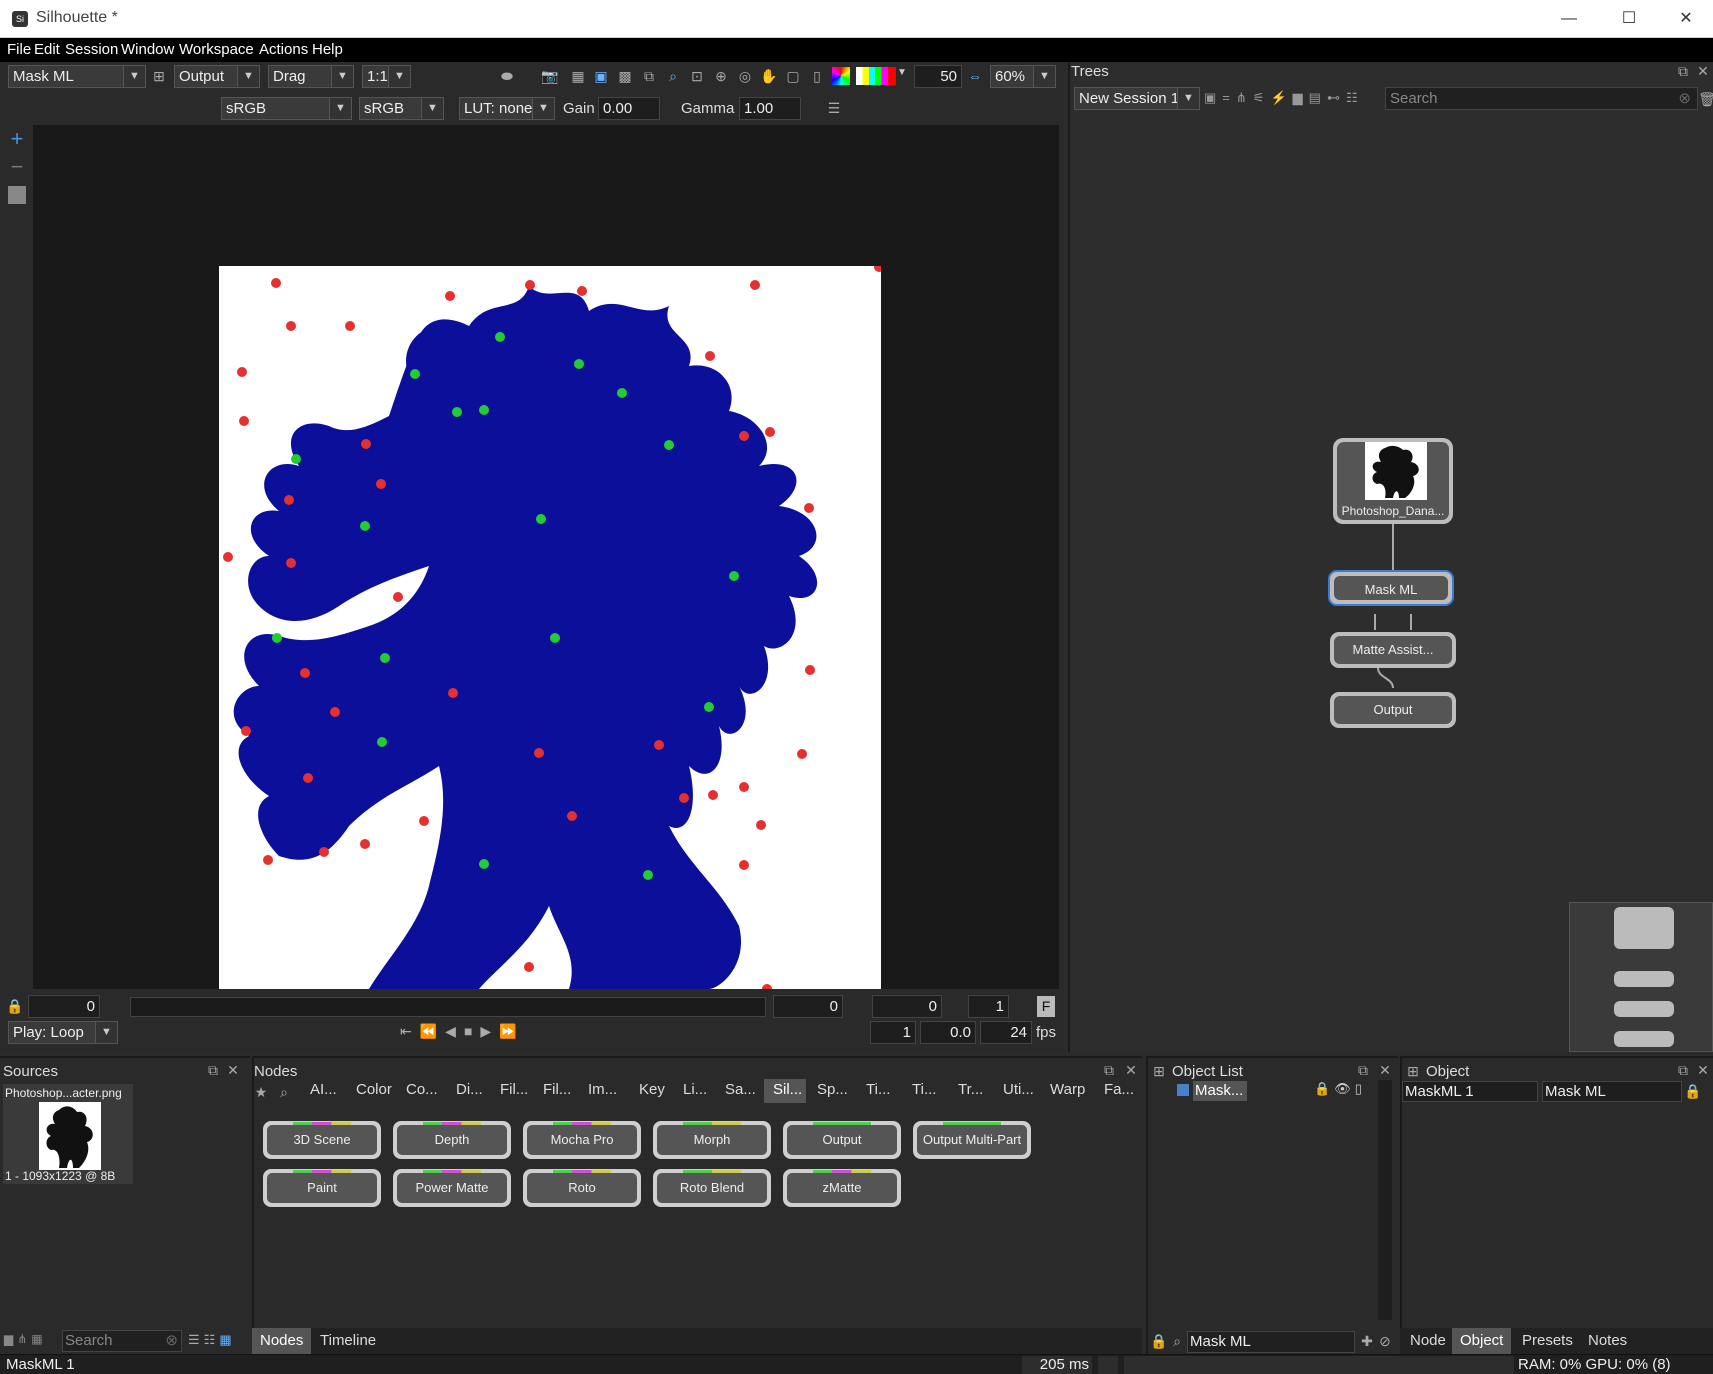  Describe the element at coordinates (745, 76) in the screenshot. I see `target-icon: ◎` at that location.